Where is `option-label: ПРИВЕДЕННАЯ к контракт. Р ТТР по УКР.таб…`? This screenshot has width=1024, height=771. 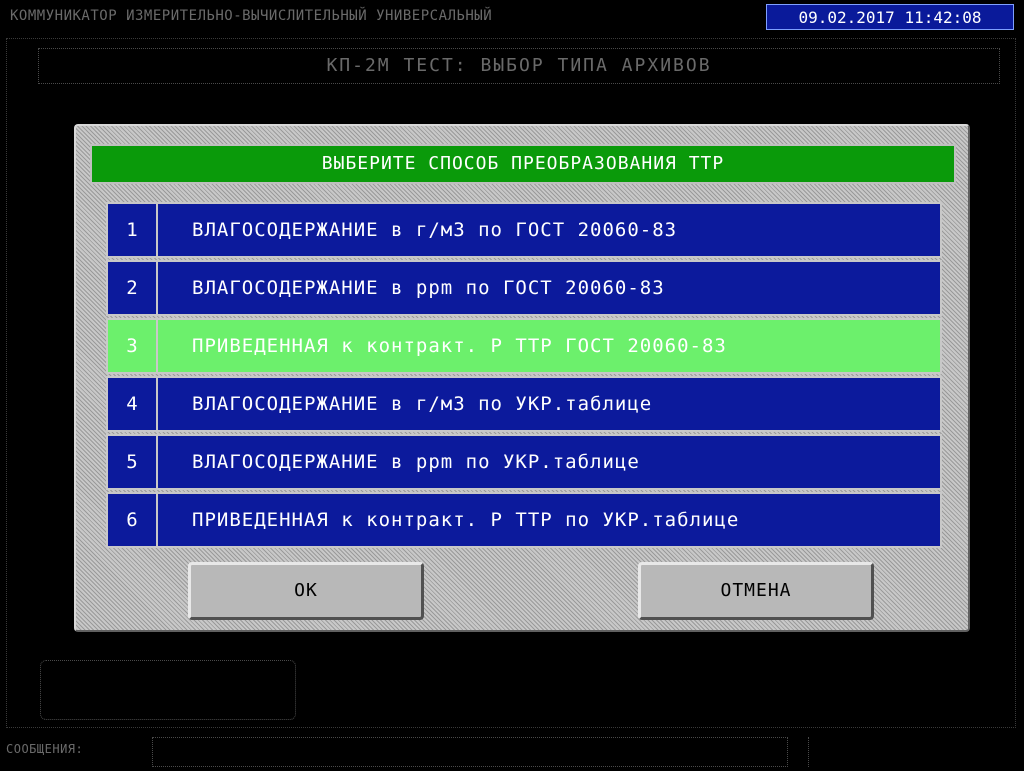 option-label: ПРИВЕДЕННАЯ к контракт. Р ТТР по УКР.таб… is located at coordinates (466, 520).